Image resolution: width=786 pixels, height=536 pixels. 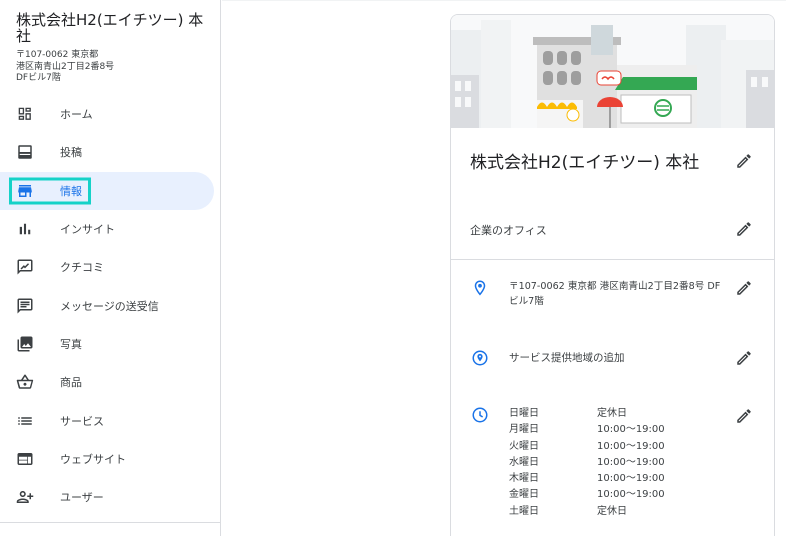 I want to click on hours-day: 水曜日, so click(x=524, y=462).